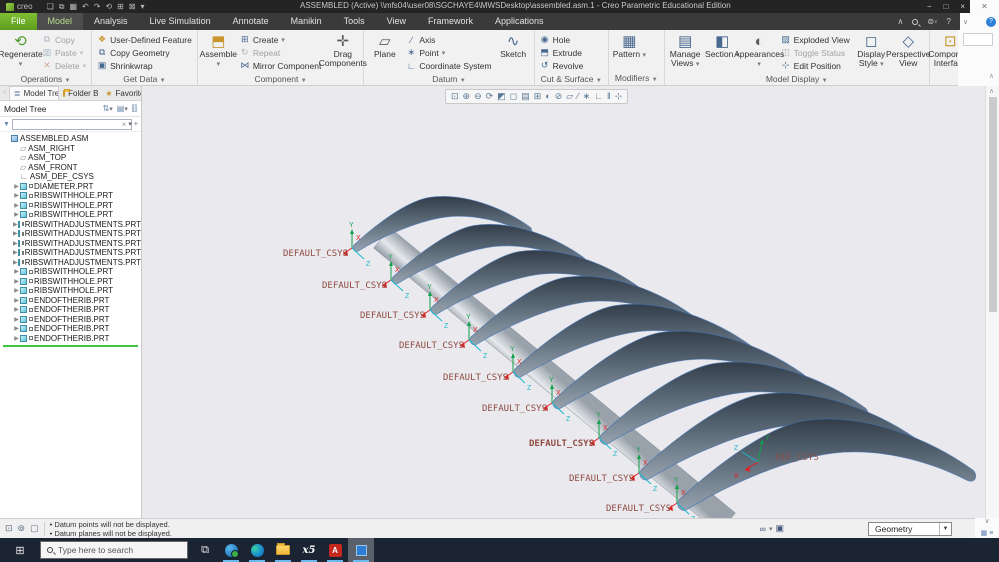 The height and width of the screenshot is (562, 999). Describe the element at coordinates (763, 529) in the screenshot. I see `find-icon: ∞` at that location.